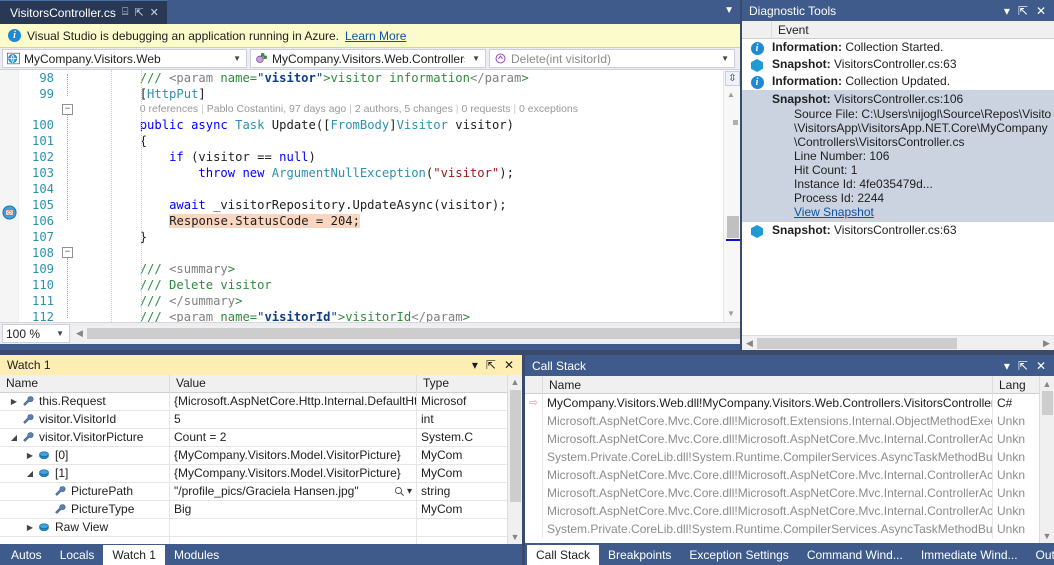 This screenshot has width=1054, height=565. Describe the element at coordinates (261, 554) in the screenshot. I see `watch-tabstrip: Autos Locals Watch 1 Modules` at that location.